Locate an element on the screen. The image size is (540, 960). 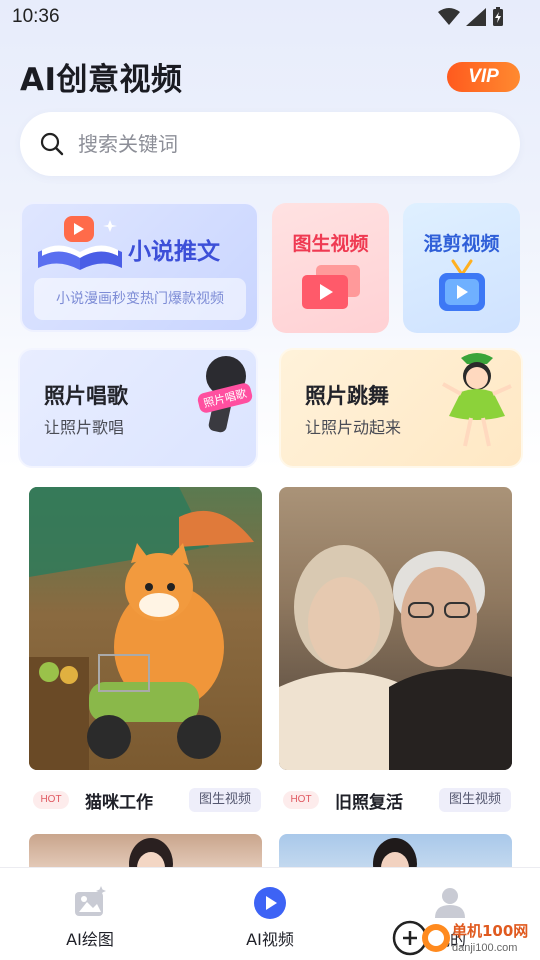
nav-label: AI绘图 is located at coordinates (90, 939).